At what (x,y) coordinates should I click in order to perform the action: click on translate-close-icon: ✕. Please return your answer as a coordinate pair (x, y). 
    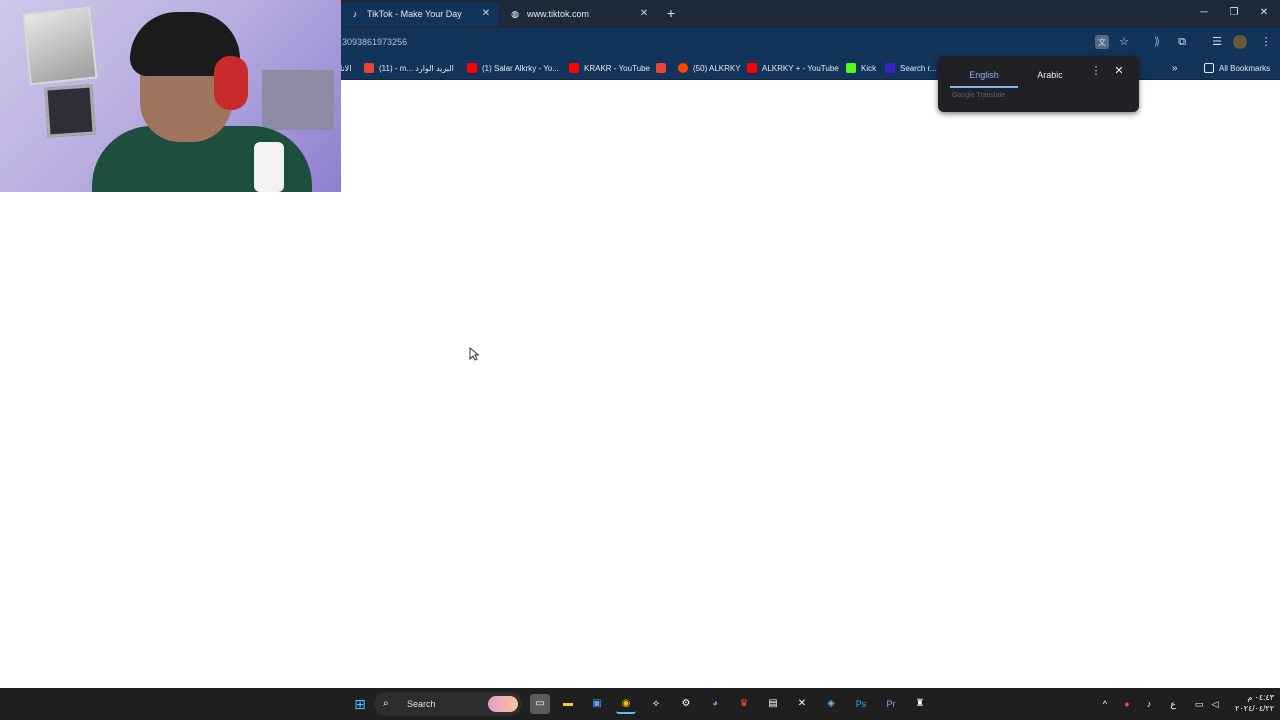
    Looking at the image, I should click on (1119, 71).